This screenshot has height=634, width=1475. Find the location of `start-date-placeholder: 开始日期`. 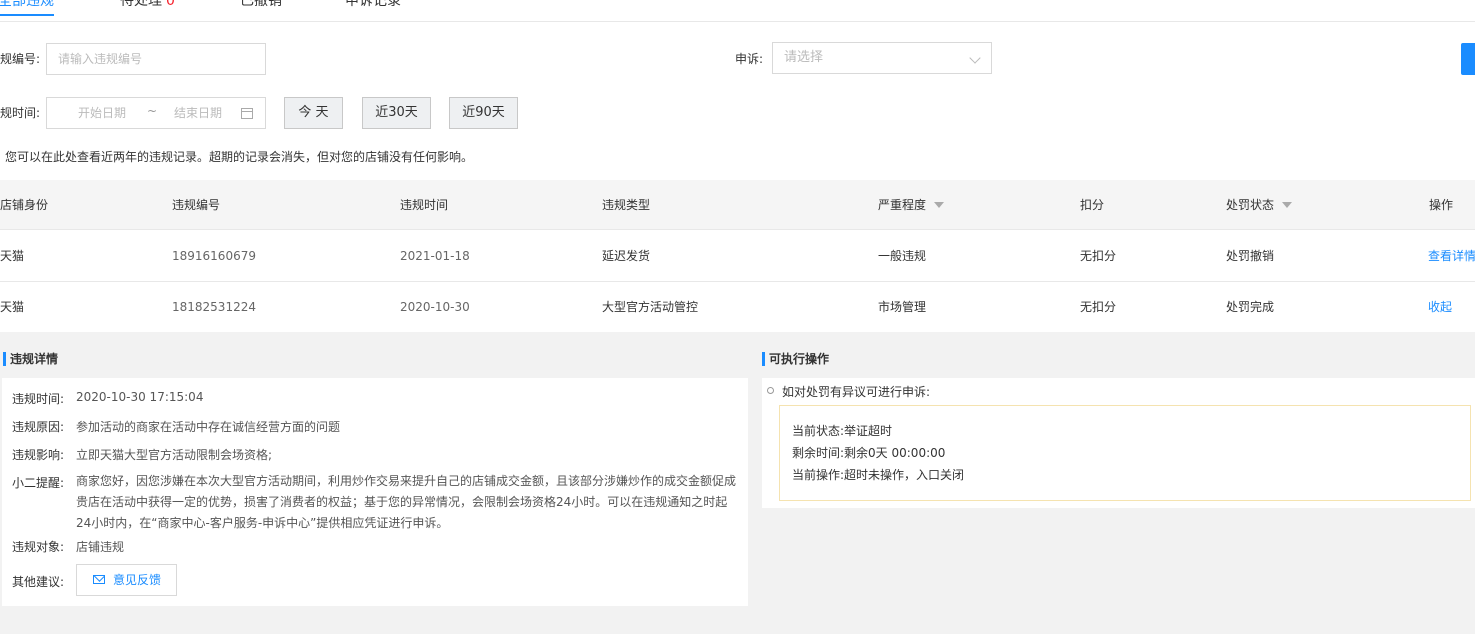

start-date-placeholder: 开始日期 is located at coordinates (102, 113).